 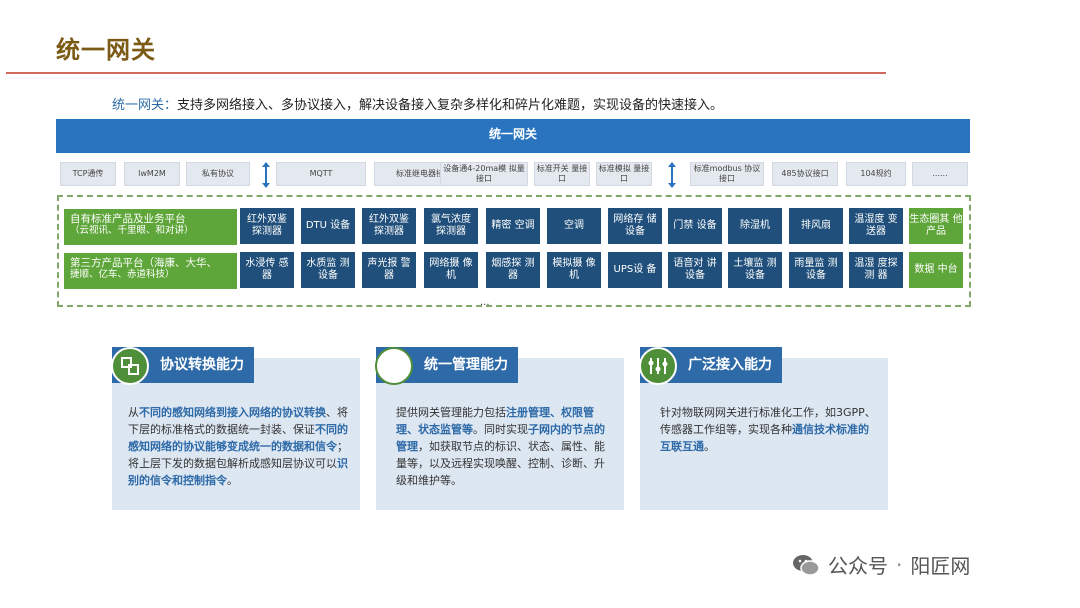 What do you see at coordinates (128, 219) in the screenshot?
I see `own-platform-title: 自有标准产品及业务平台` at bounding box center [128, 219].